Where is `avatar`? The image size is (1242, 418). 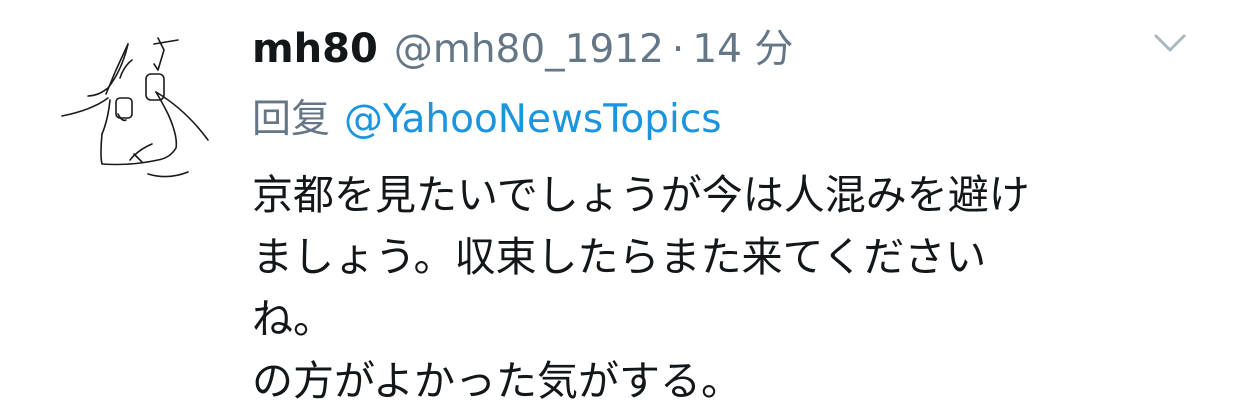 avatar is located at coordinates (142, 114).